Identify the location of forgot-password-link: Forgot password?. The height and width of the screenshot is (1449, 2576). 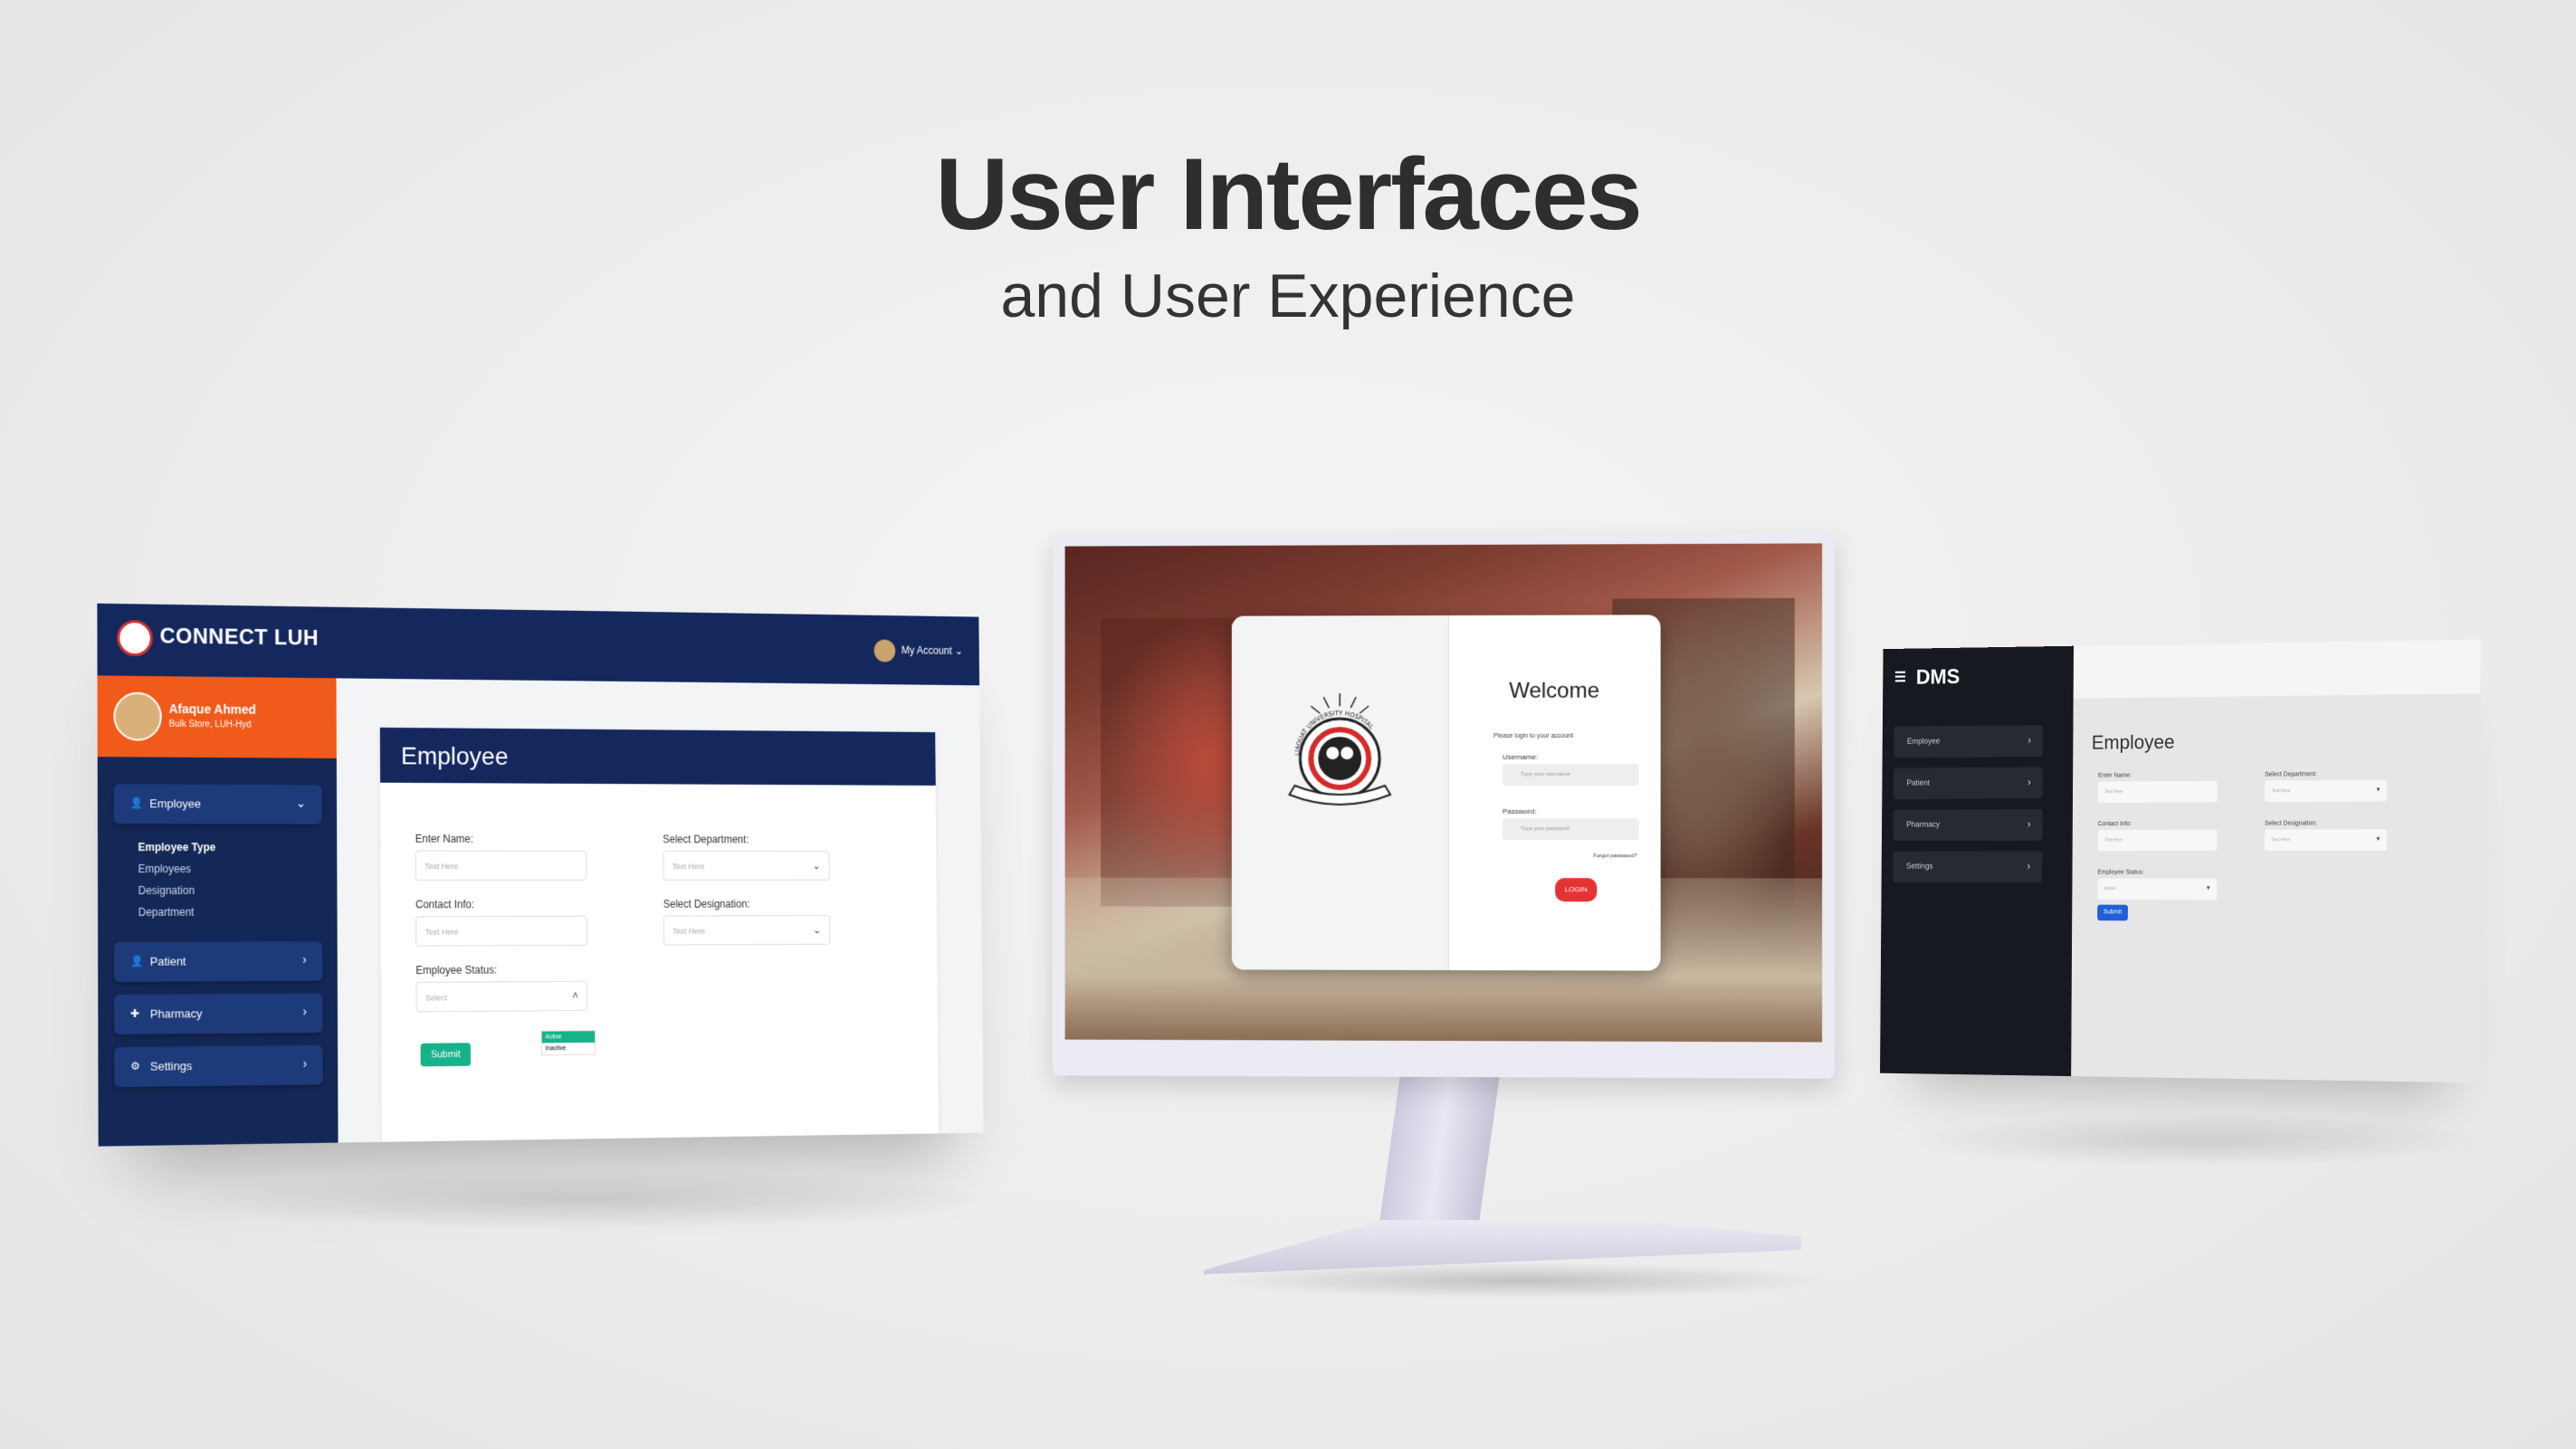
(1614, 856).